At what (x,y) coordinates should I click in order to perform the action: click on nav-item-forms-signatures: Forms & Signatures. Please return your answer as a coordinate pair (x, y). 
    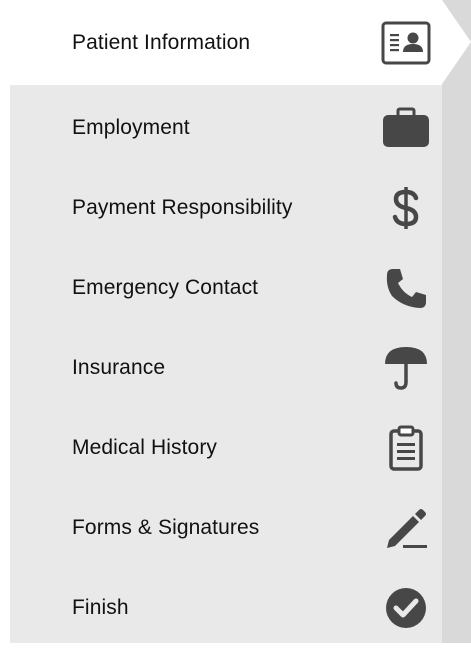
    Looking at the image, I should click on (221, 528).